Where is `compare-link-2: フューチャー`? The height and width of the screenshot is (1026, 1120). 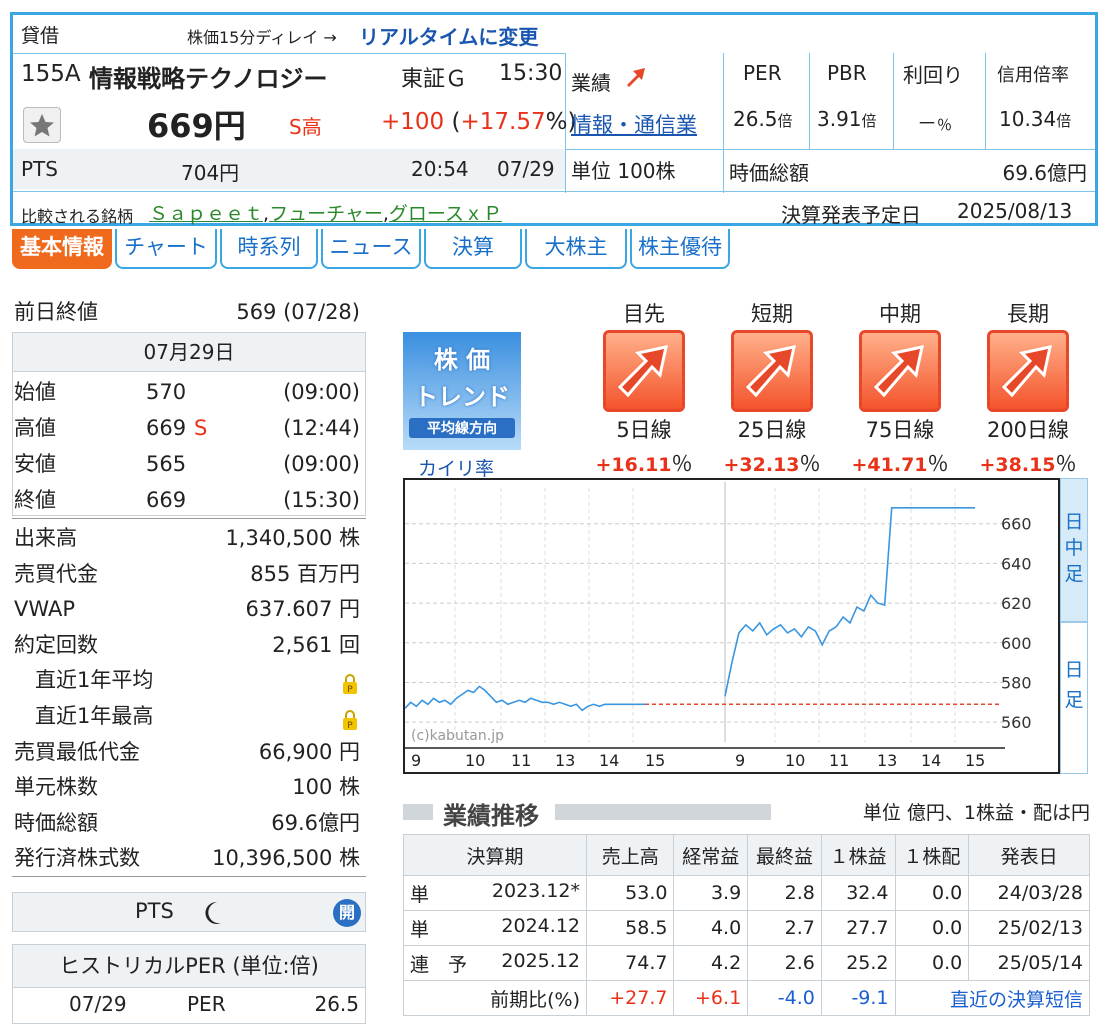
compare-link-2: フューチャー is located at coordinates (326, 214).